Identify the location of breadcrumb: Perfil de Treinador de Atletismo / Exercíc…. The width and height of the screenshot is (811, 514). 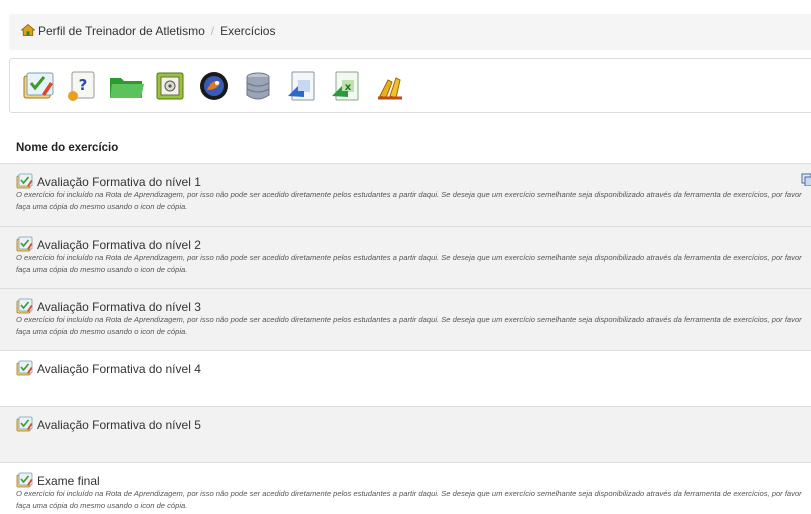
(410, 32).